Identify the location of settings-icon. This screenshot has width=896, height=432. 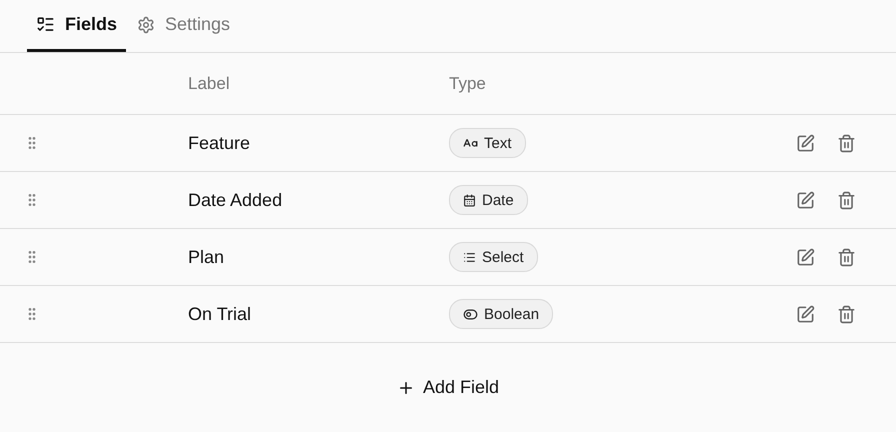
(146, 25).